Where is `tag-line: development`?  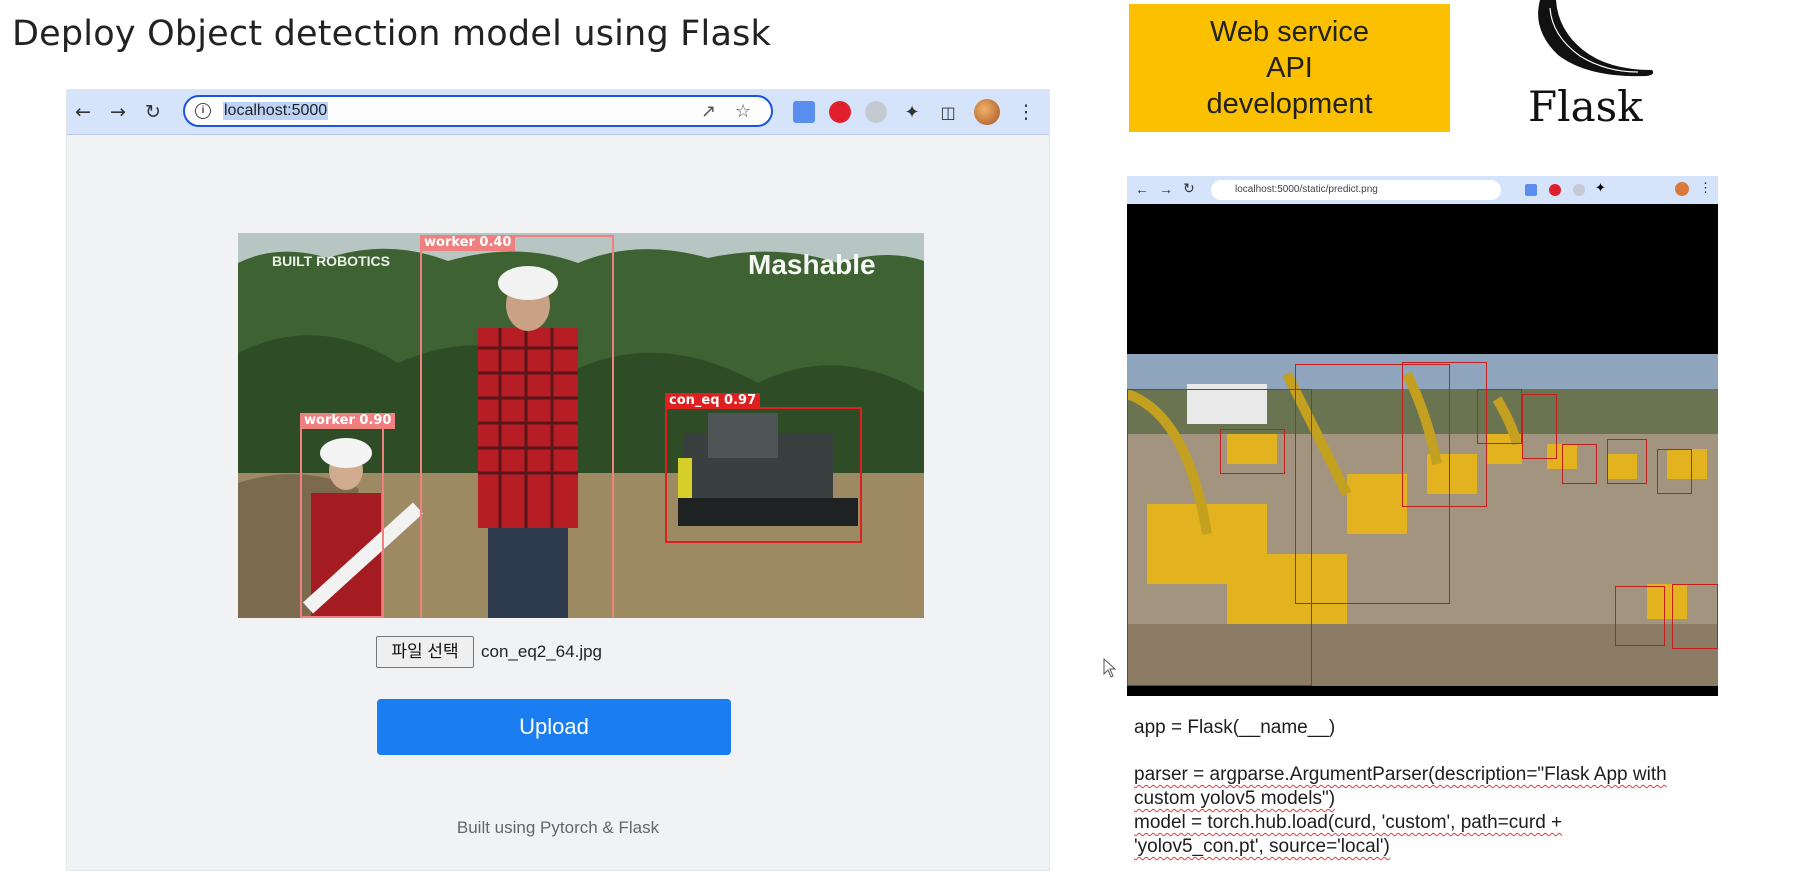
tag-line: development is located at coordinates (1289, 104).